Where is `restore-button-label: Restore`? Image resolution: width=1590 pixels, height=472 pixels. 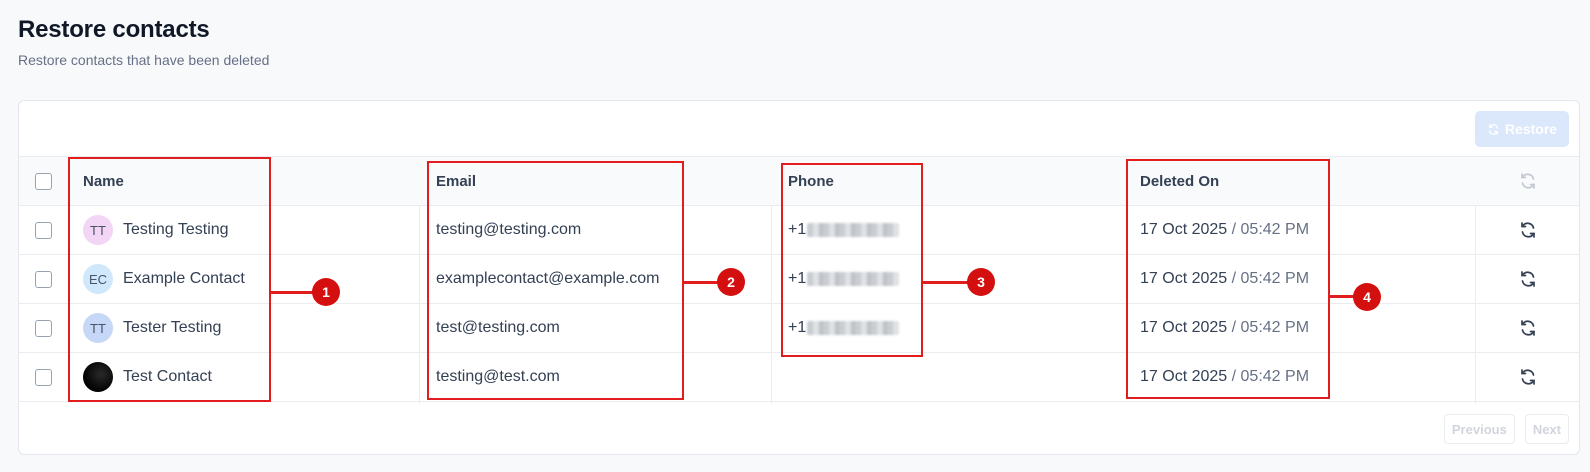
restore-button-label: Restore is located at coordinates (1531, 129).